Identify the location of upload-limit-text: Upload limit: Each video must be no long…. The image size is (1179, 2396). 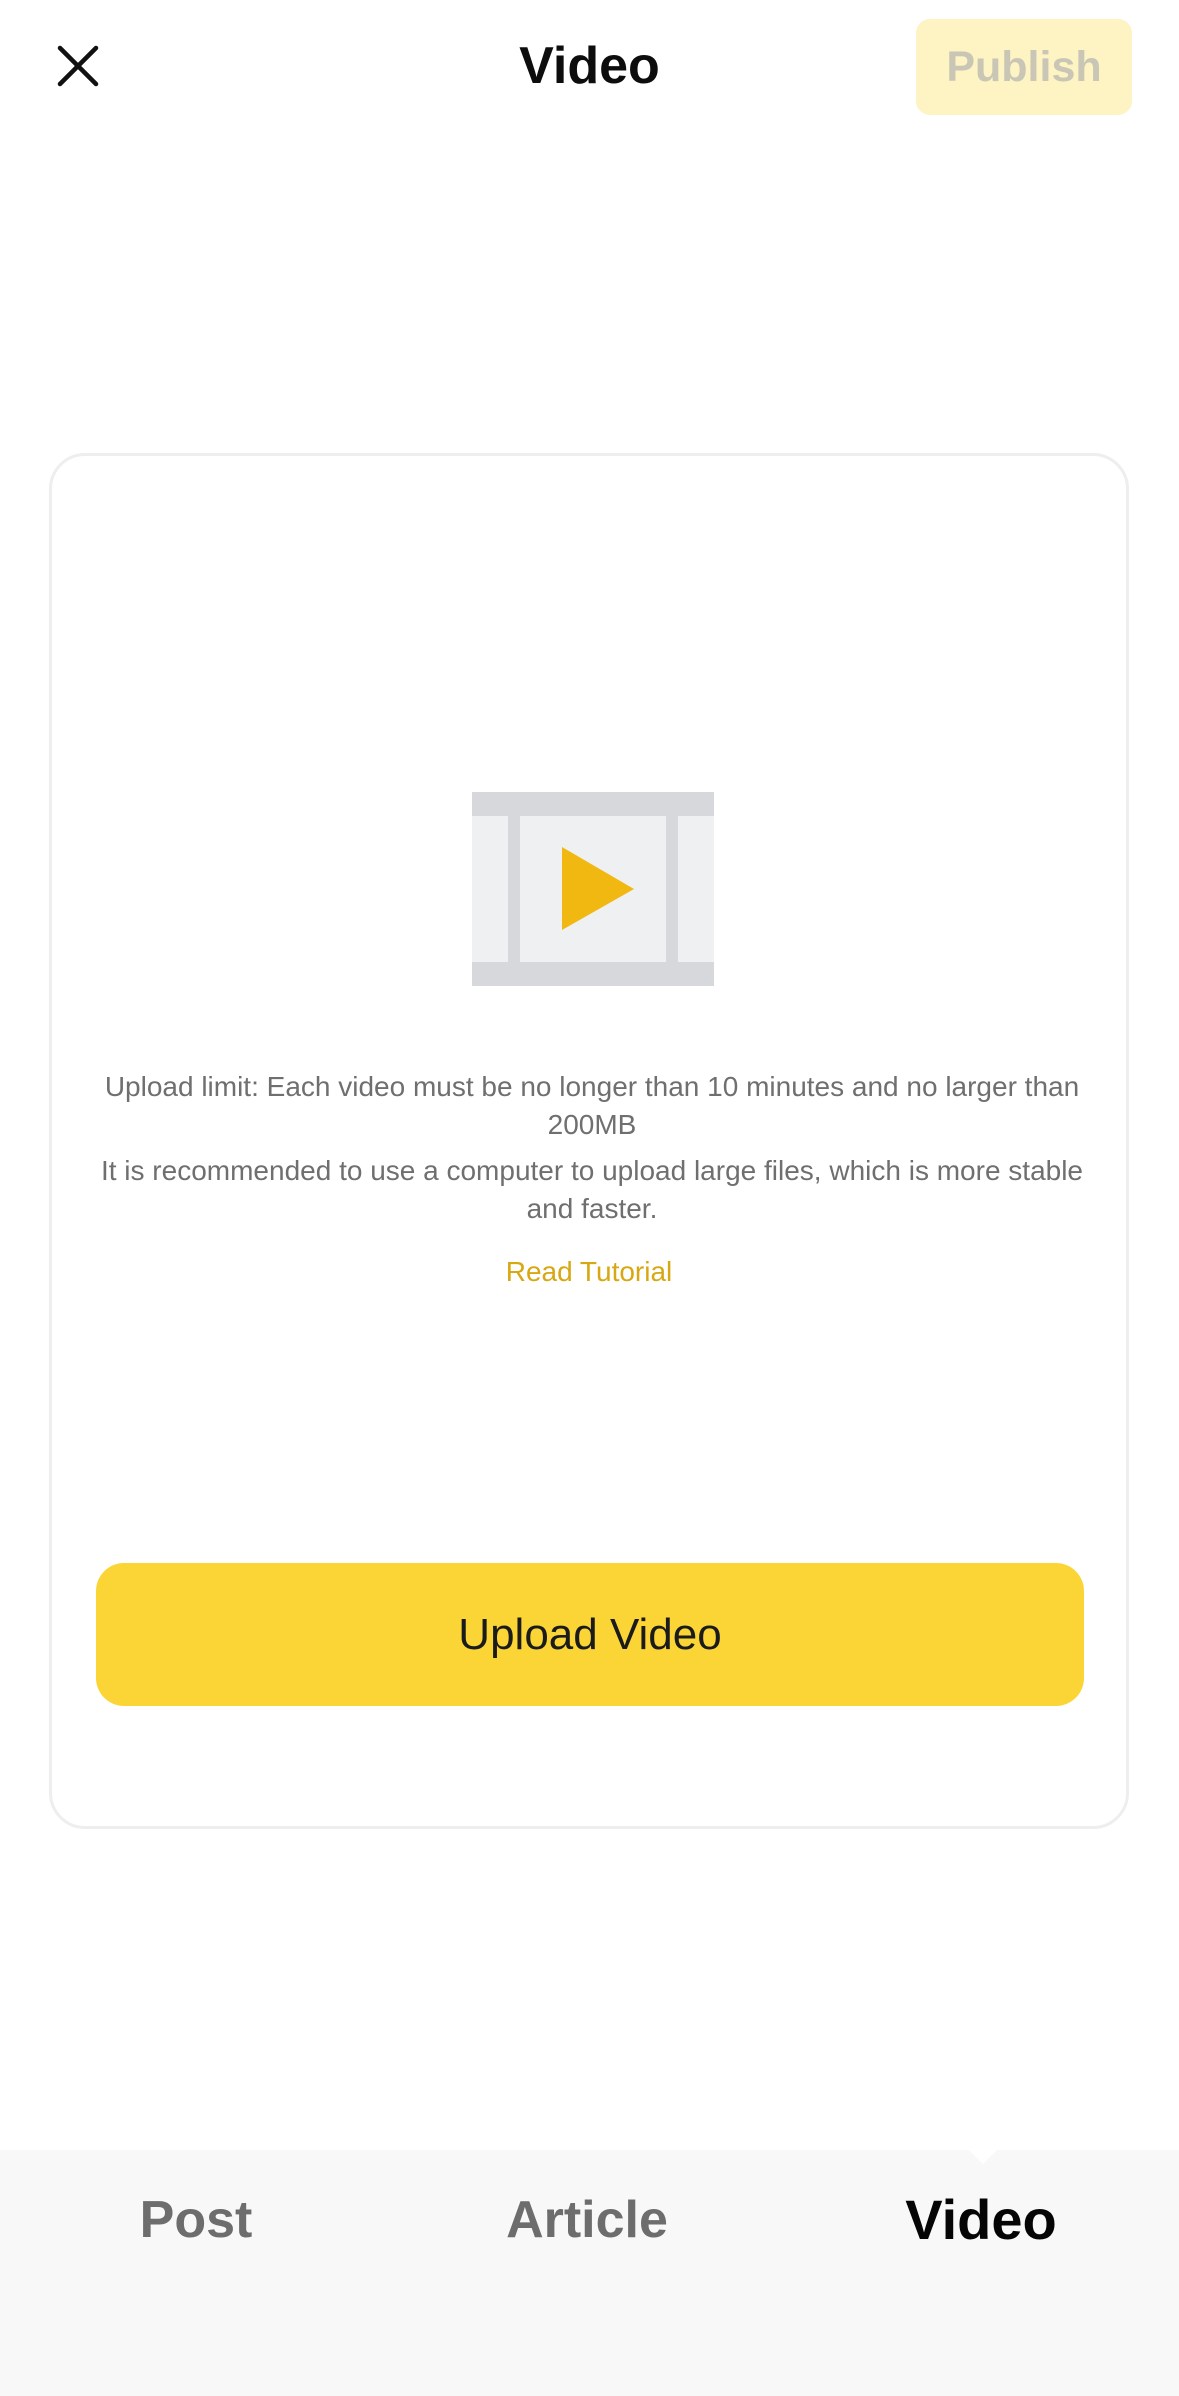
(592, 1105).